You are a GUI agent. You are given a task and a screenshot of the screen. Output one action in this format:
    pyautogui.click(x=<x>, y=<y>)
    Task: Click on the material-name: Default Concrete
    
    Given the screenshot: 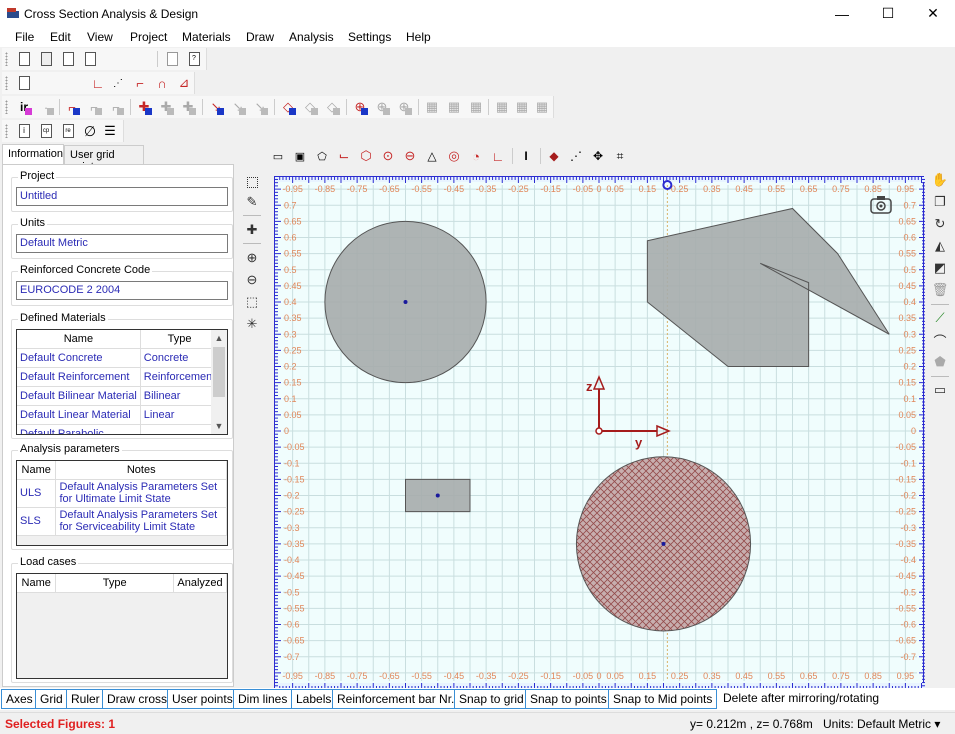 What is the action you would take?
    pyautogui.click(x=79, y=358)
    